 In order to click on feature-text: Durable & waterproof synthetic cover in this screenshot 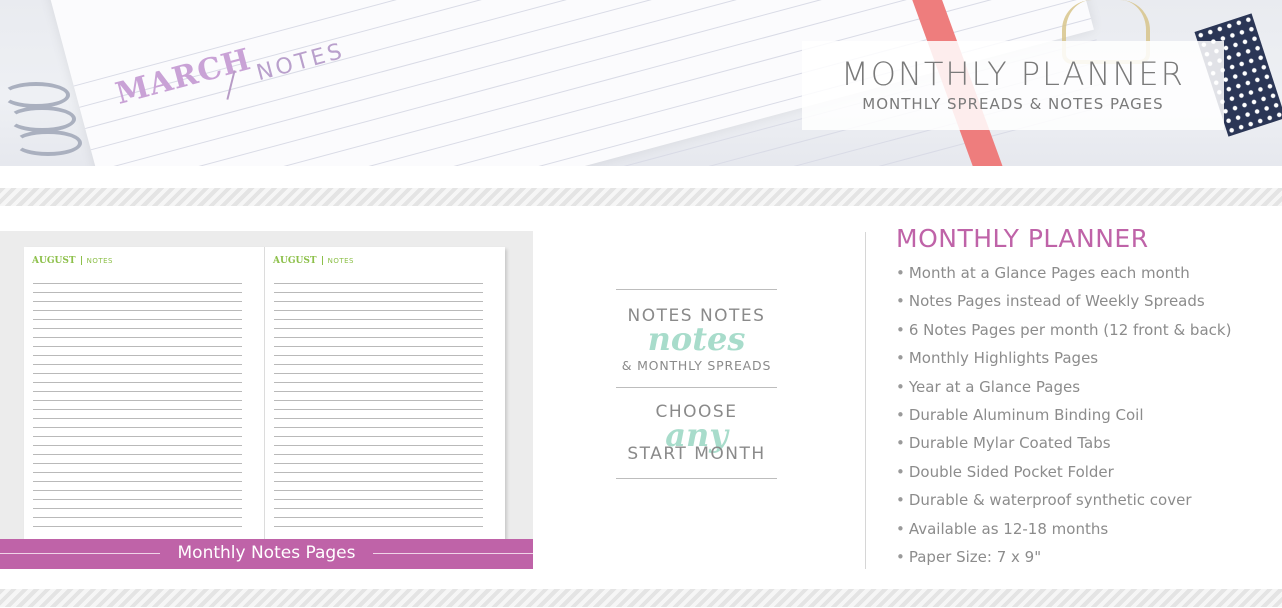, I will do `click(1050, 500)`.